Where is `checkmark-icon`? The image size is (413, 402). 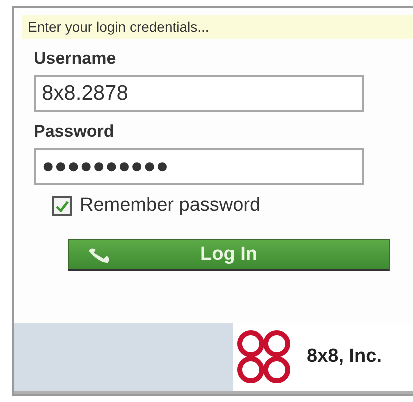 checkmark-icon is located at coordinates (62, 206).